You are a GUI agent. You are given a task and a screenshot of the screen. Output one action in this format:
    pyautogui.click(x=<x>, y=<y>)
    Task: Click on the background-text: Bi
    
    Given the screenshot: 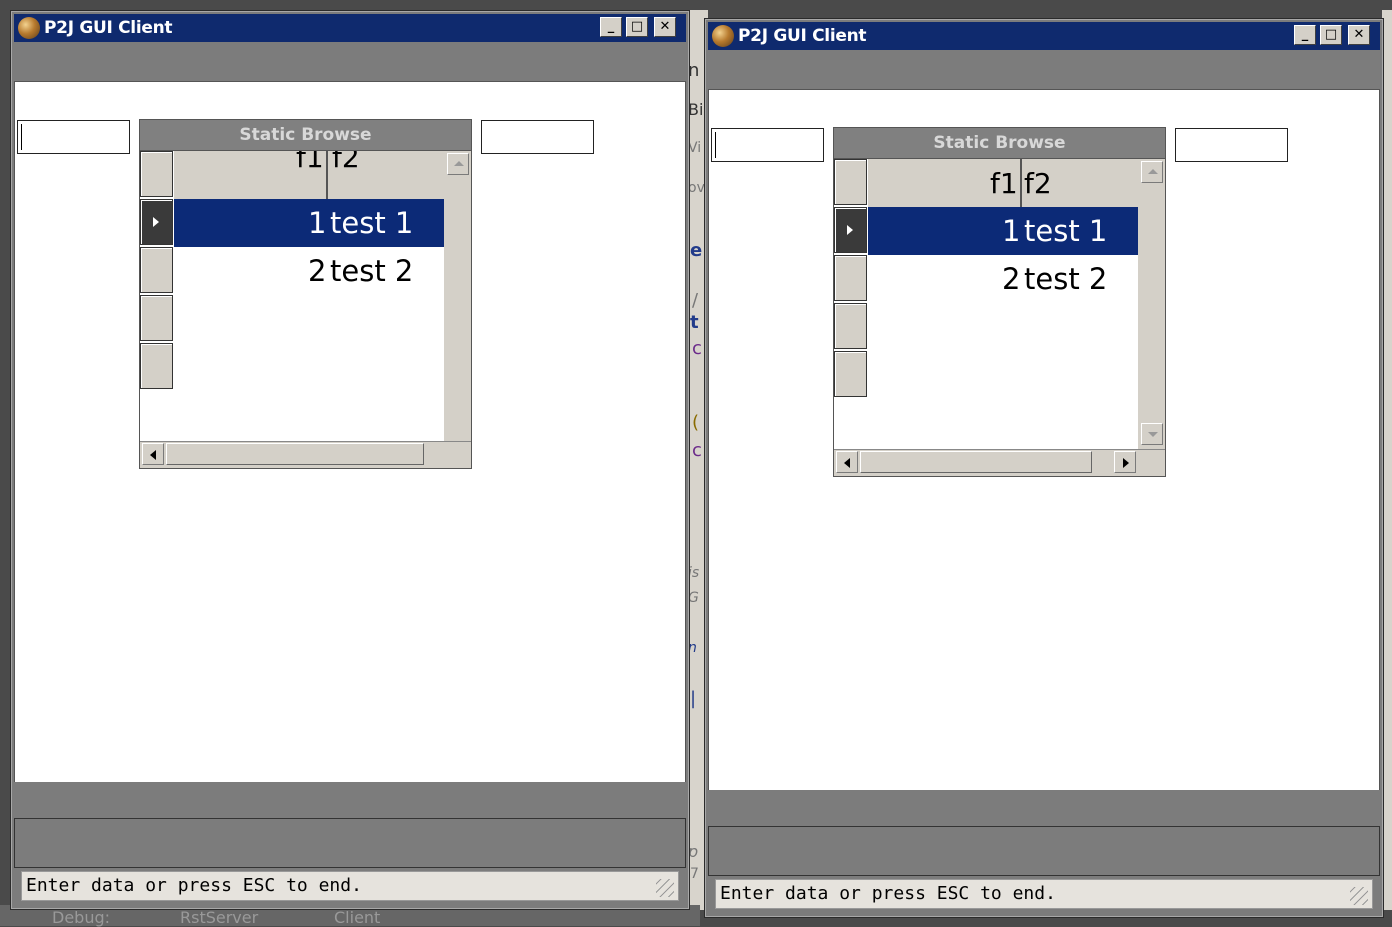 What is the action you would take?
    pyautogui.click(x=696, y=109)
    